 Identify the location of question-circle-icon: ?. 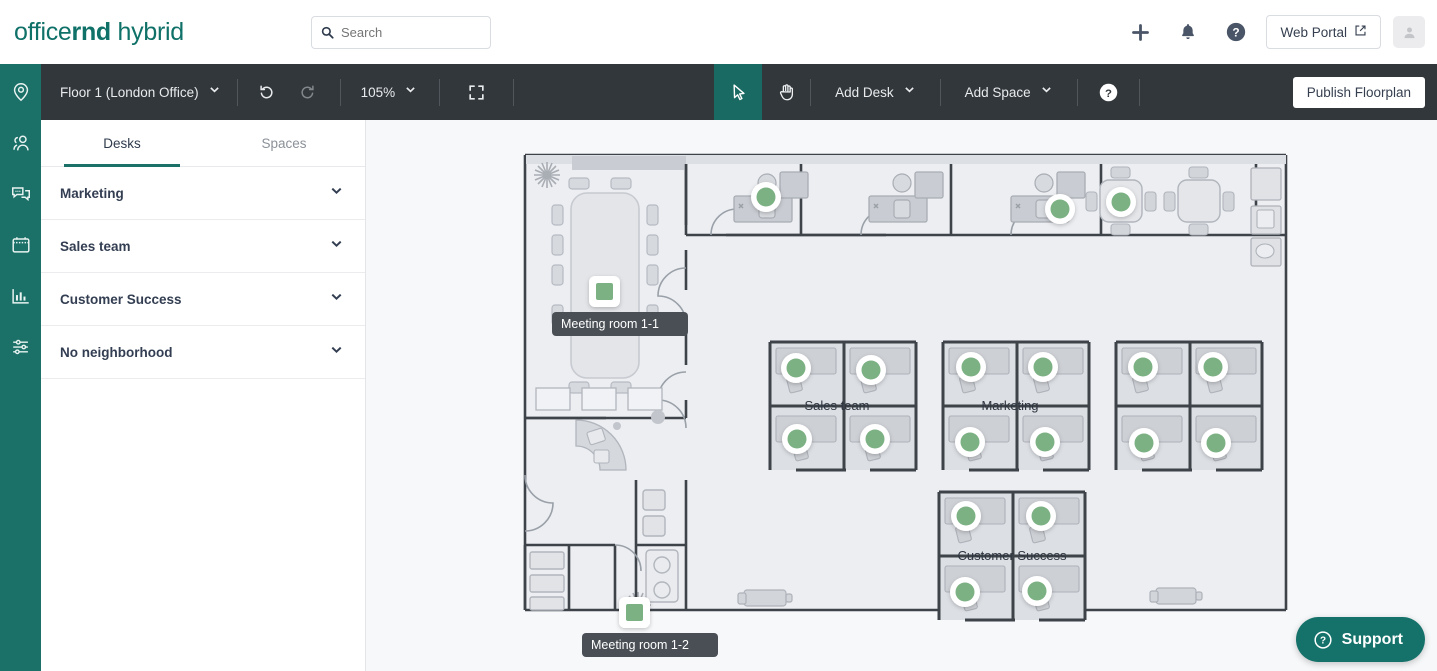
(1323, 640).